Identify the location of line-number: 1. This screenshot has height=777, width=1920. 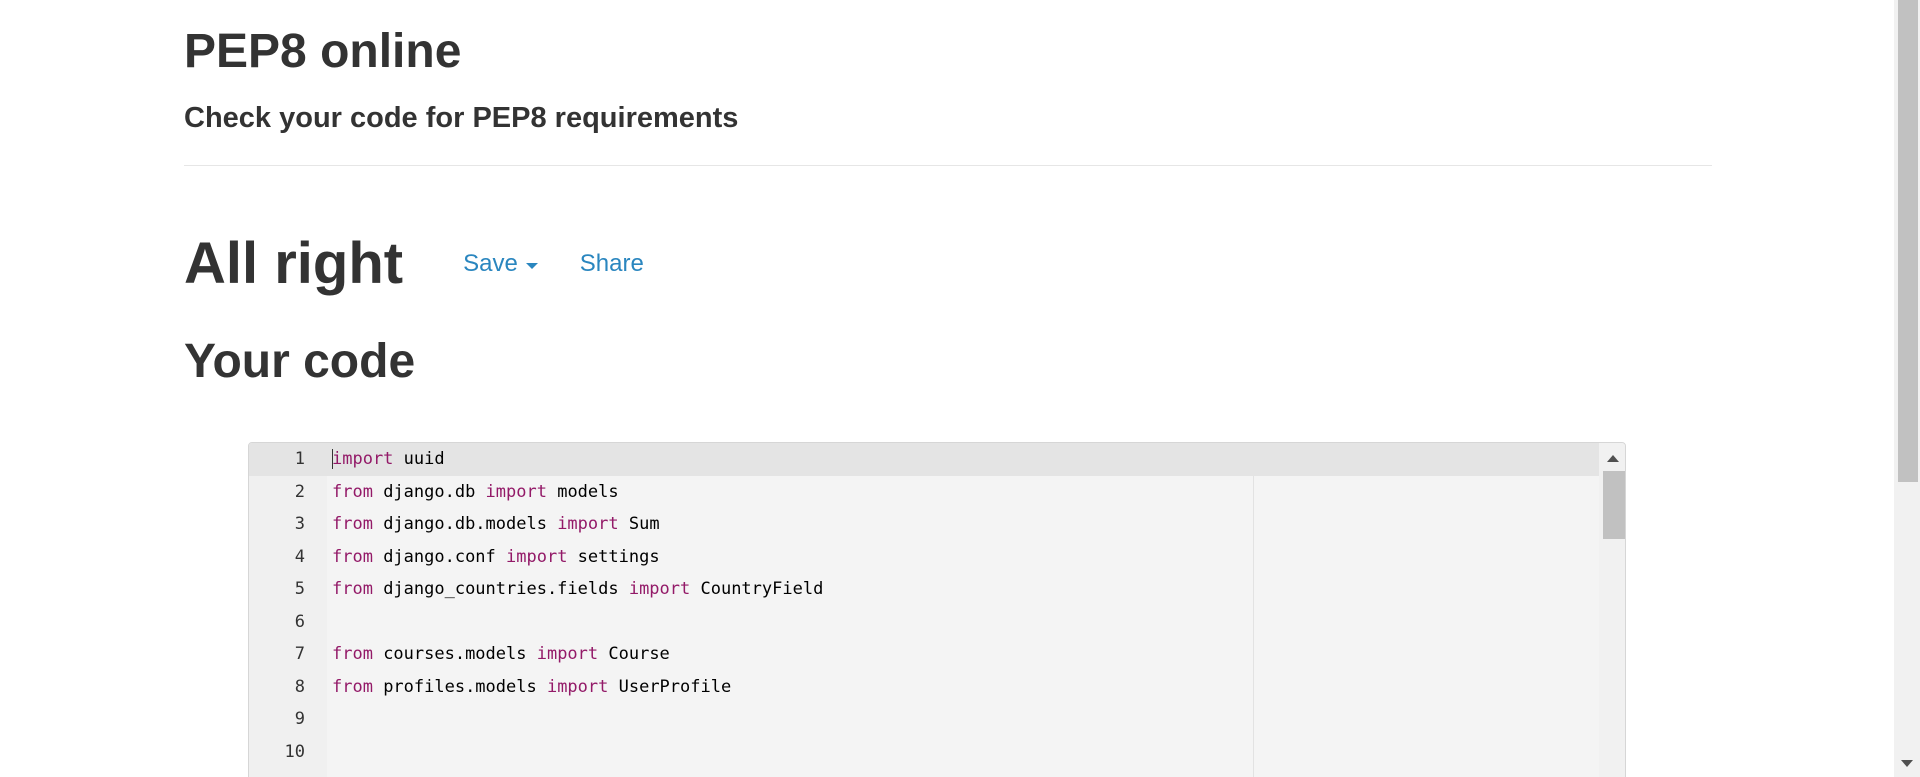
(299, 459).